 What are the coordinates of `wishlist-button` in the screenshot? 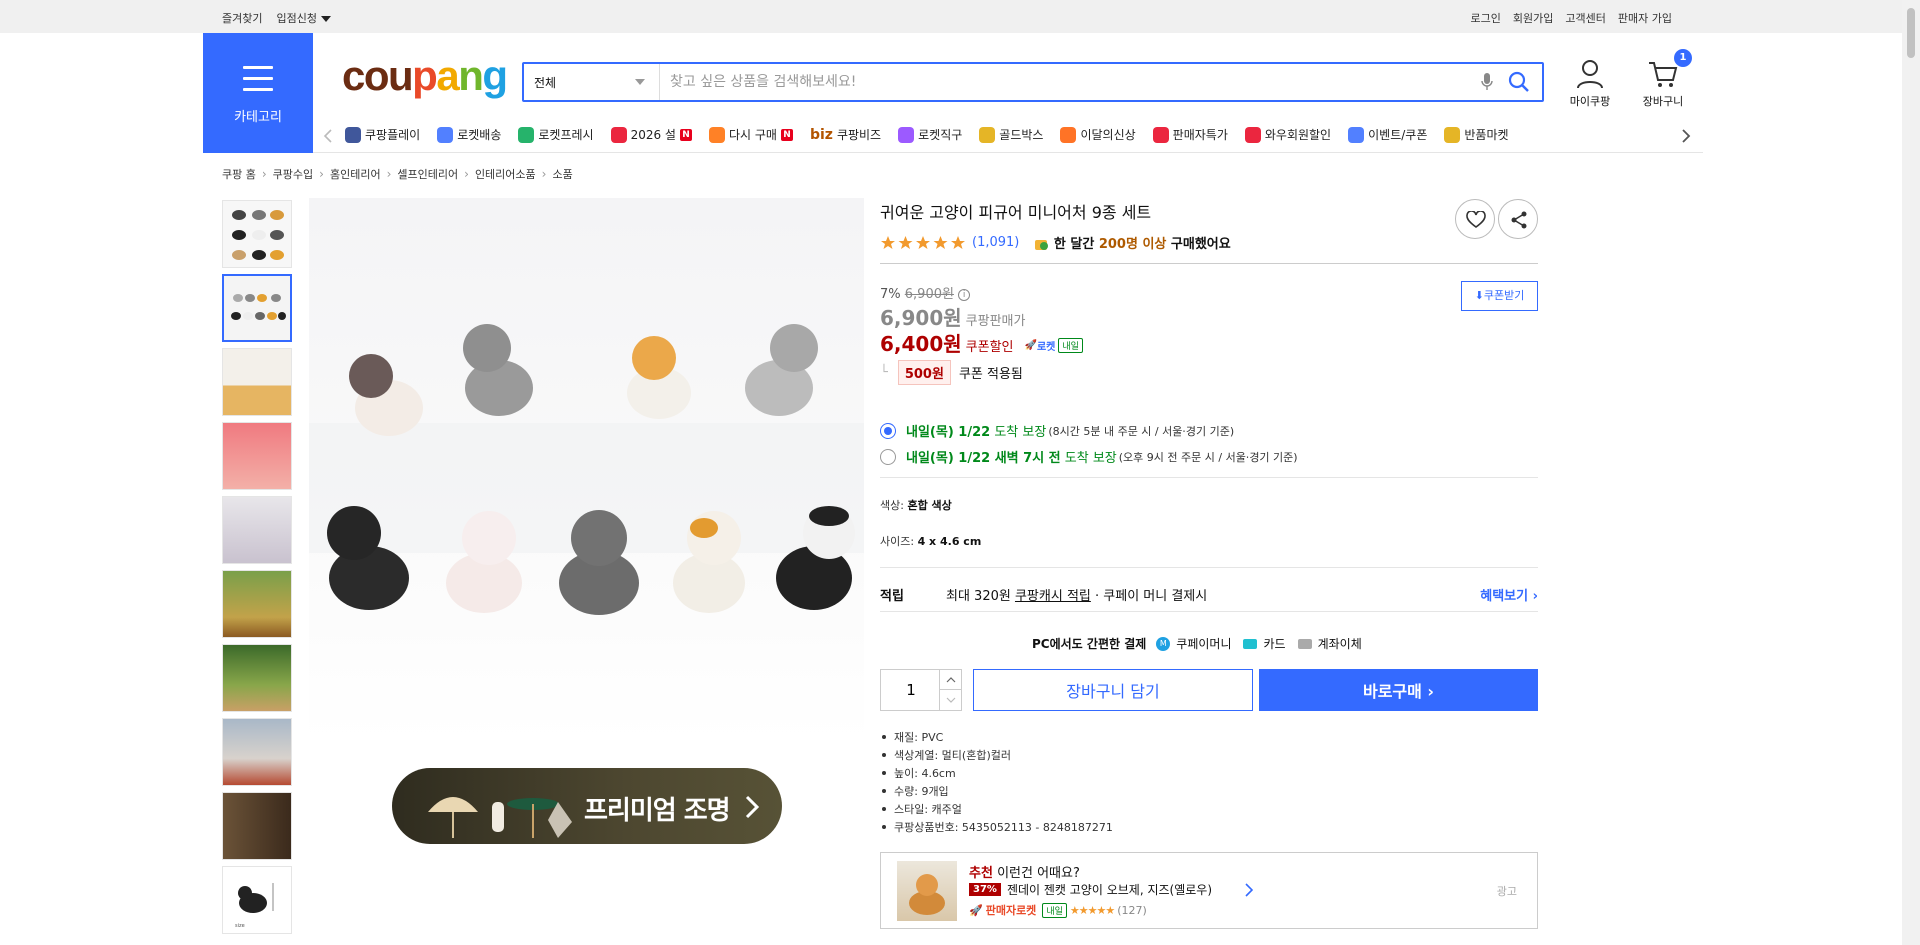 It's located at (1475, 219).